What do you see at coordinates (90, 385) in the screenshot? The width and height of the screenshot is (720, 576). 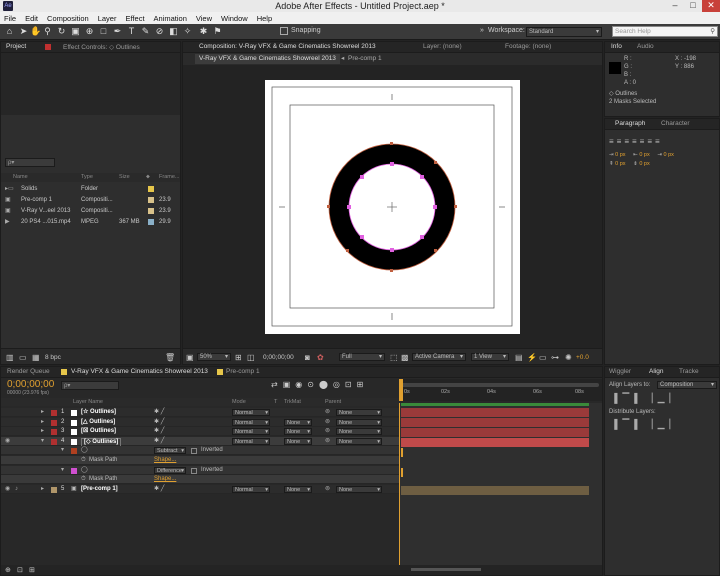 I see `timeline-search-input: ρ▾` at bounding box center [90, 385].